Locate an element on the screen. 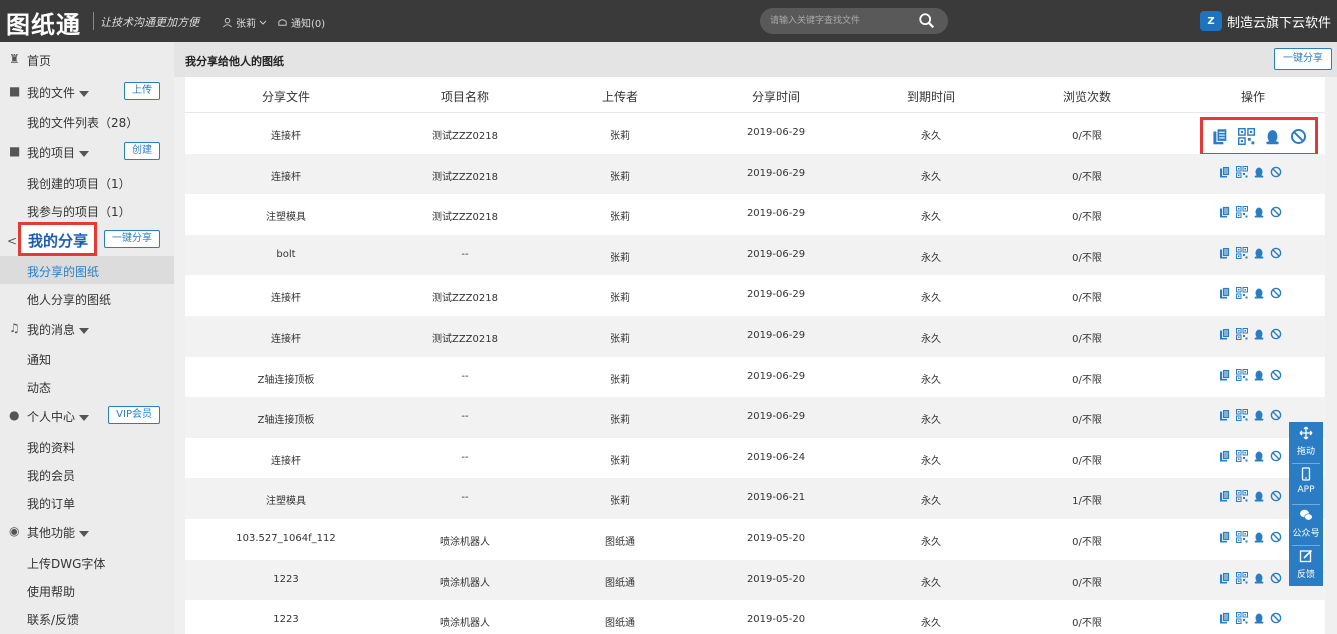  sidebar-item-file-list: 我的文件列表（28） is located at coordinates (87, 121).